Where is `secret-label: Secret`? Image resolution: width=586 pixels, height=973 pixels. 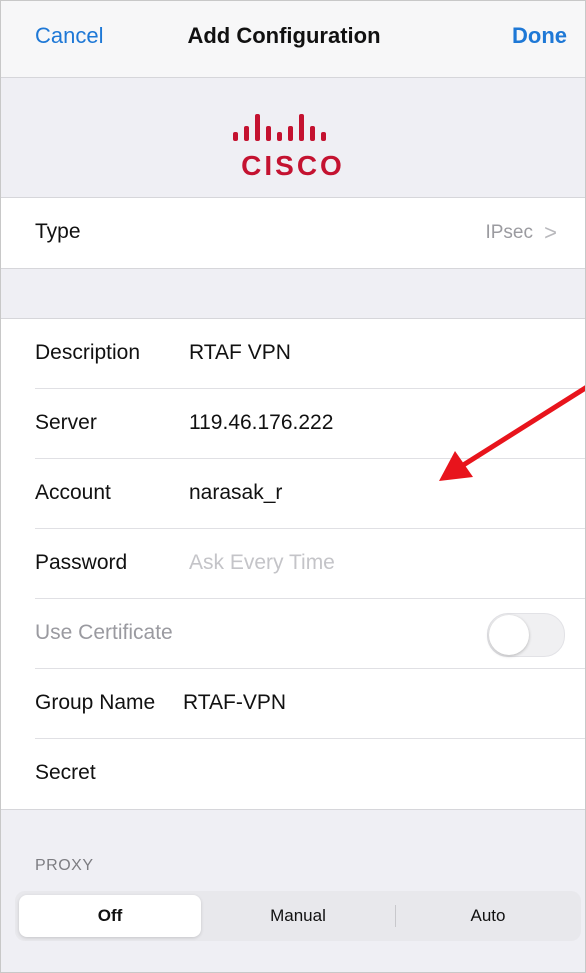 secret-label: Secret is located at coordinates (65, 772).